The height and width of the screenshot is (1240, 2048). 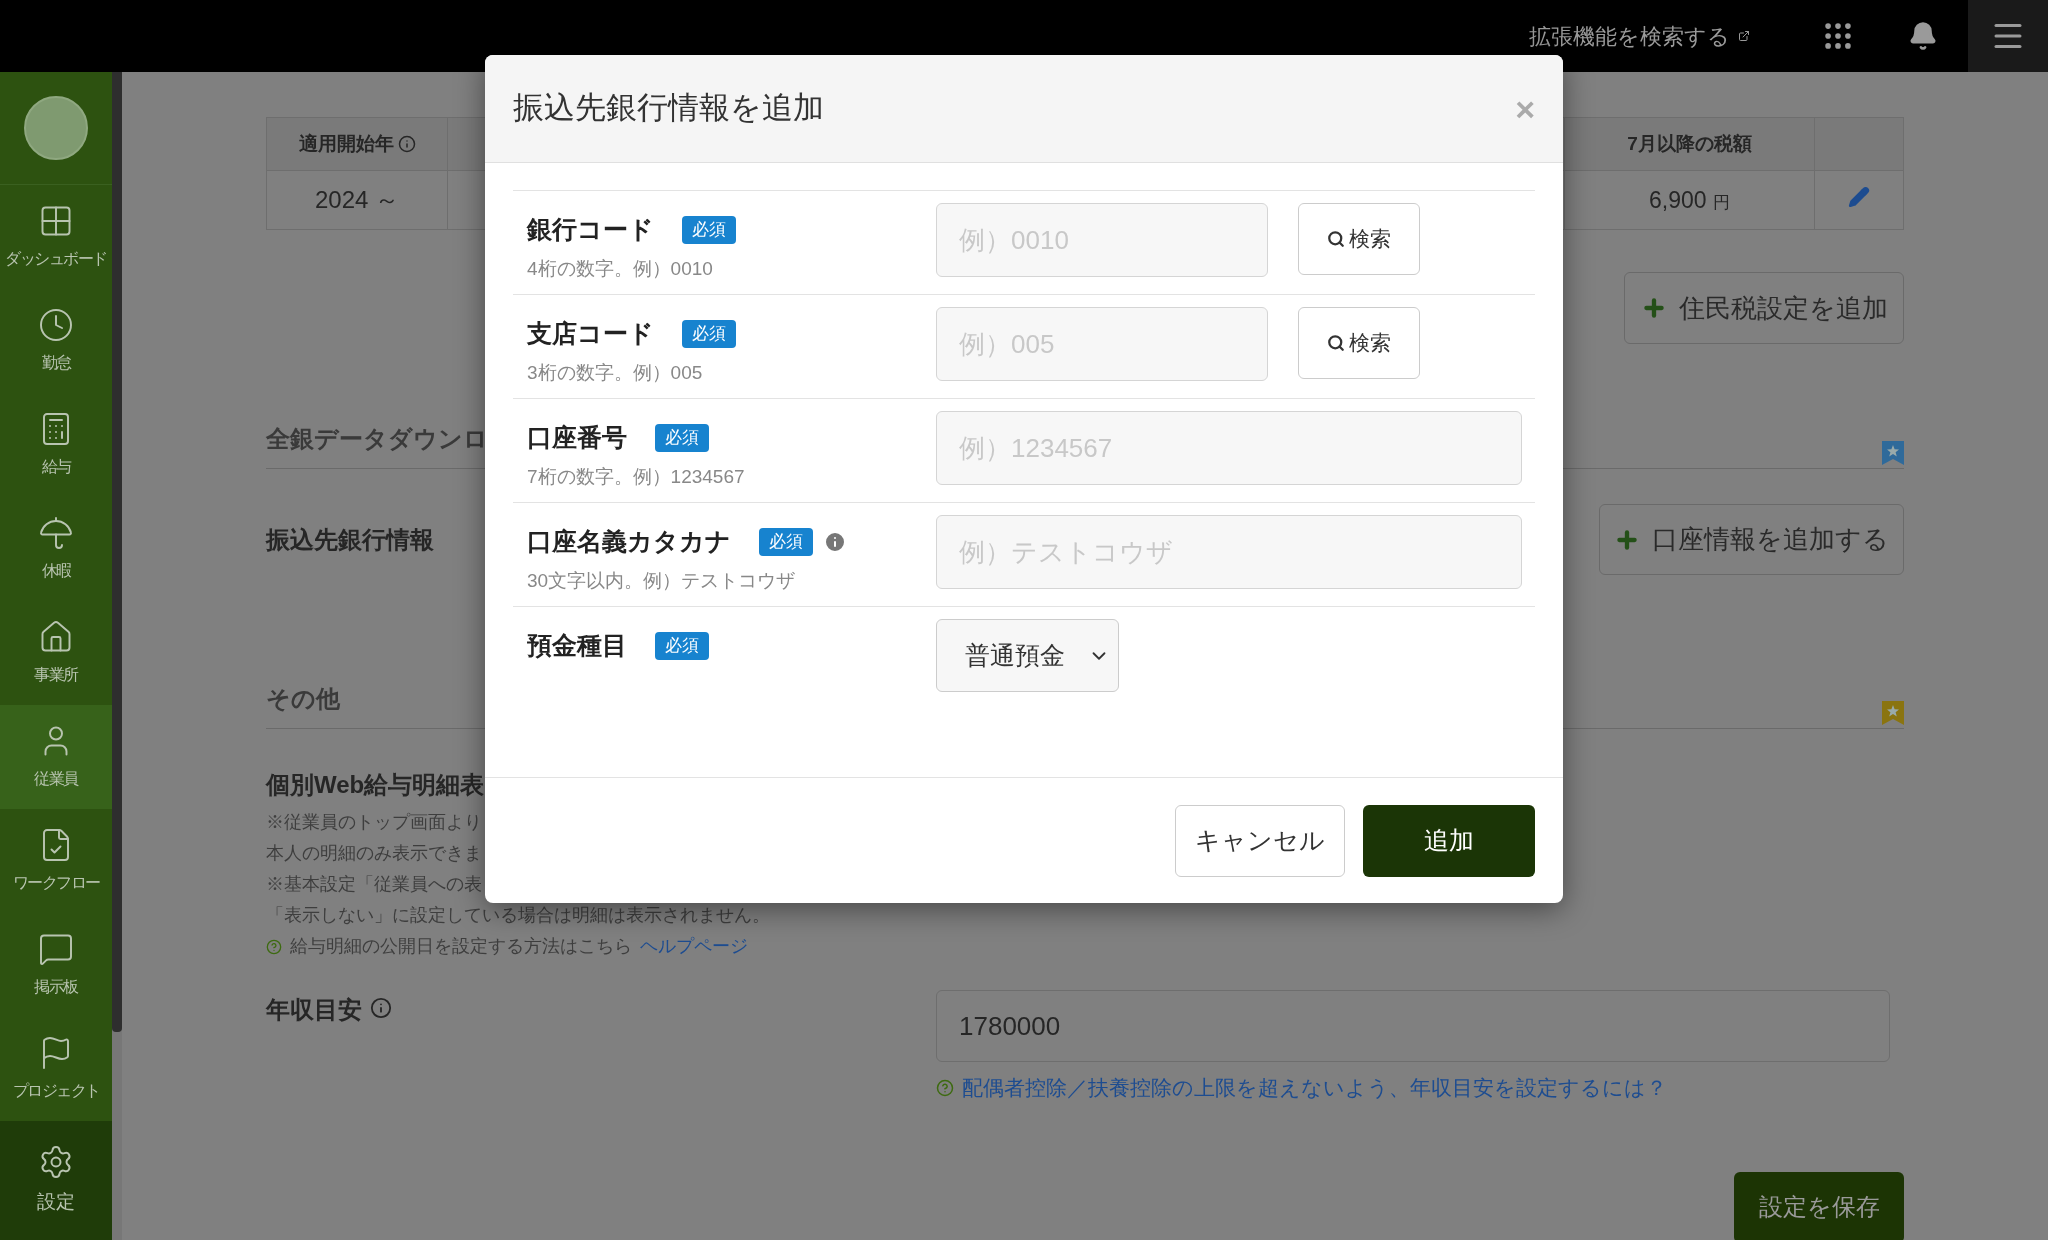 What do you see at coordinates (1027, 655) in the screenshot?
I see `account-type-select: 普通預金` at bounding box center [1027, 655].